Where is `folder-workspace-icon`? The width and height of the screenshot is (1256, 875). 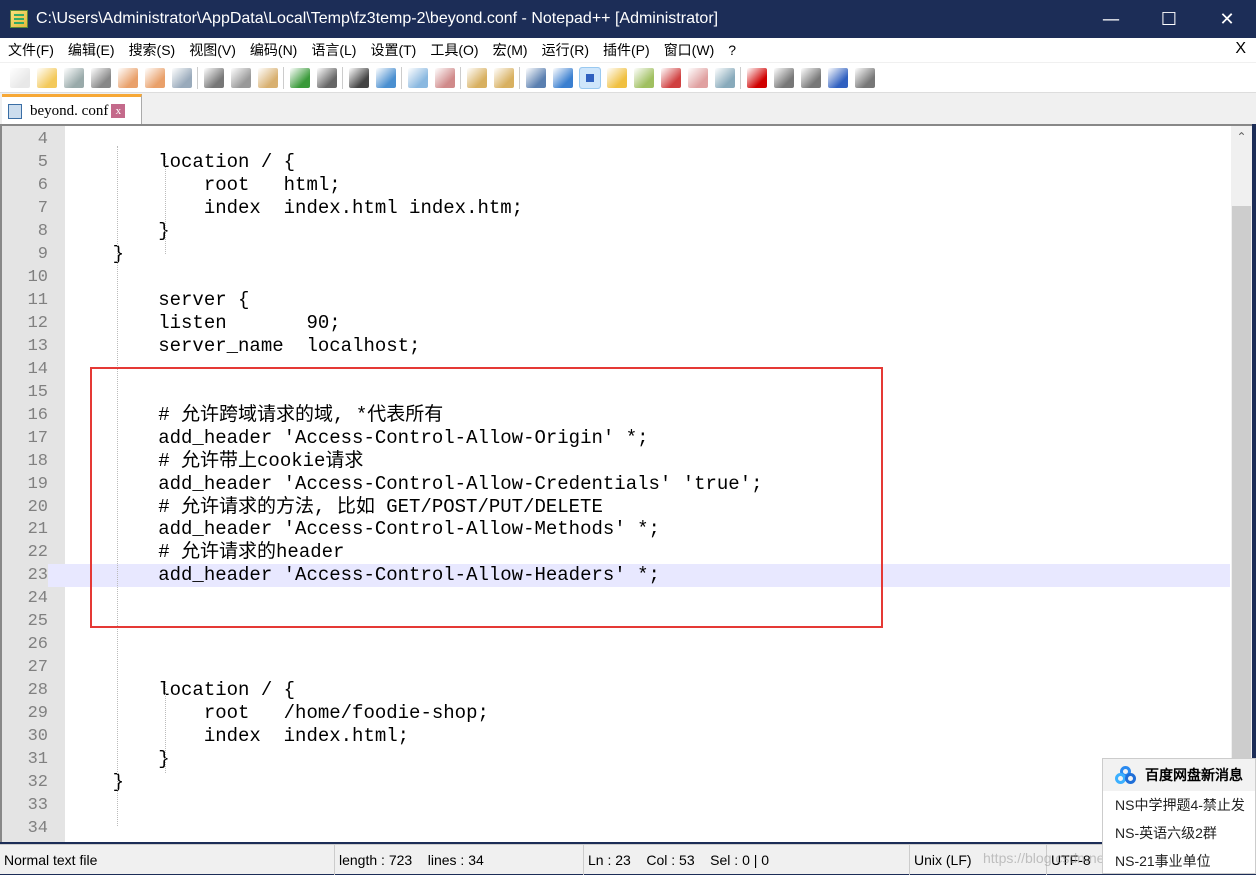
folder-workspace-icon is located at coordinates (697, 77).